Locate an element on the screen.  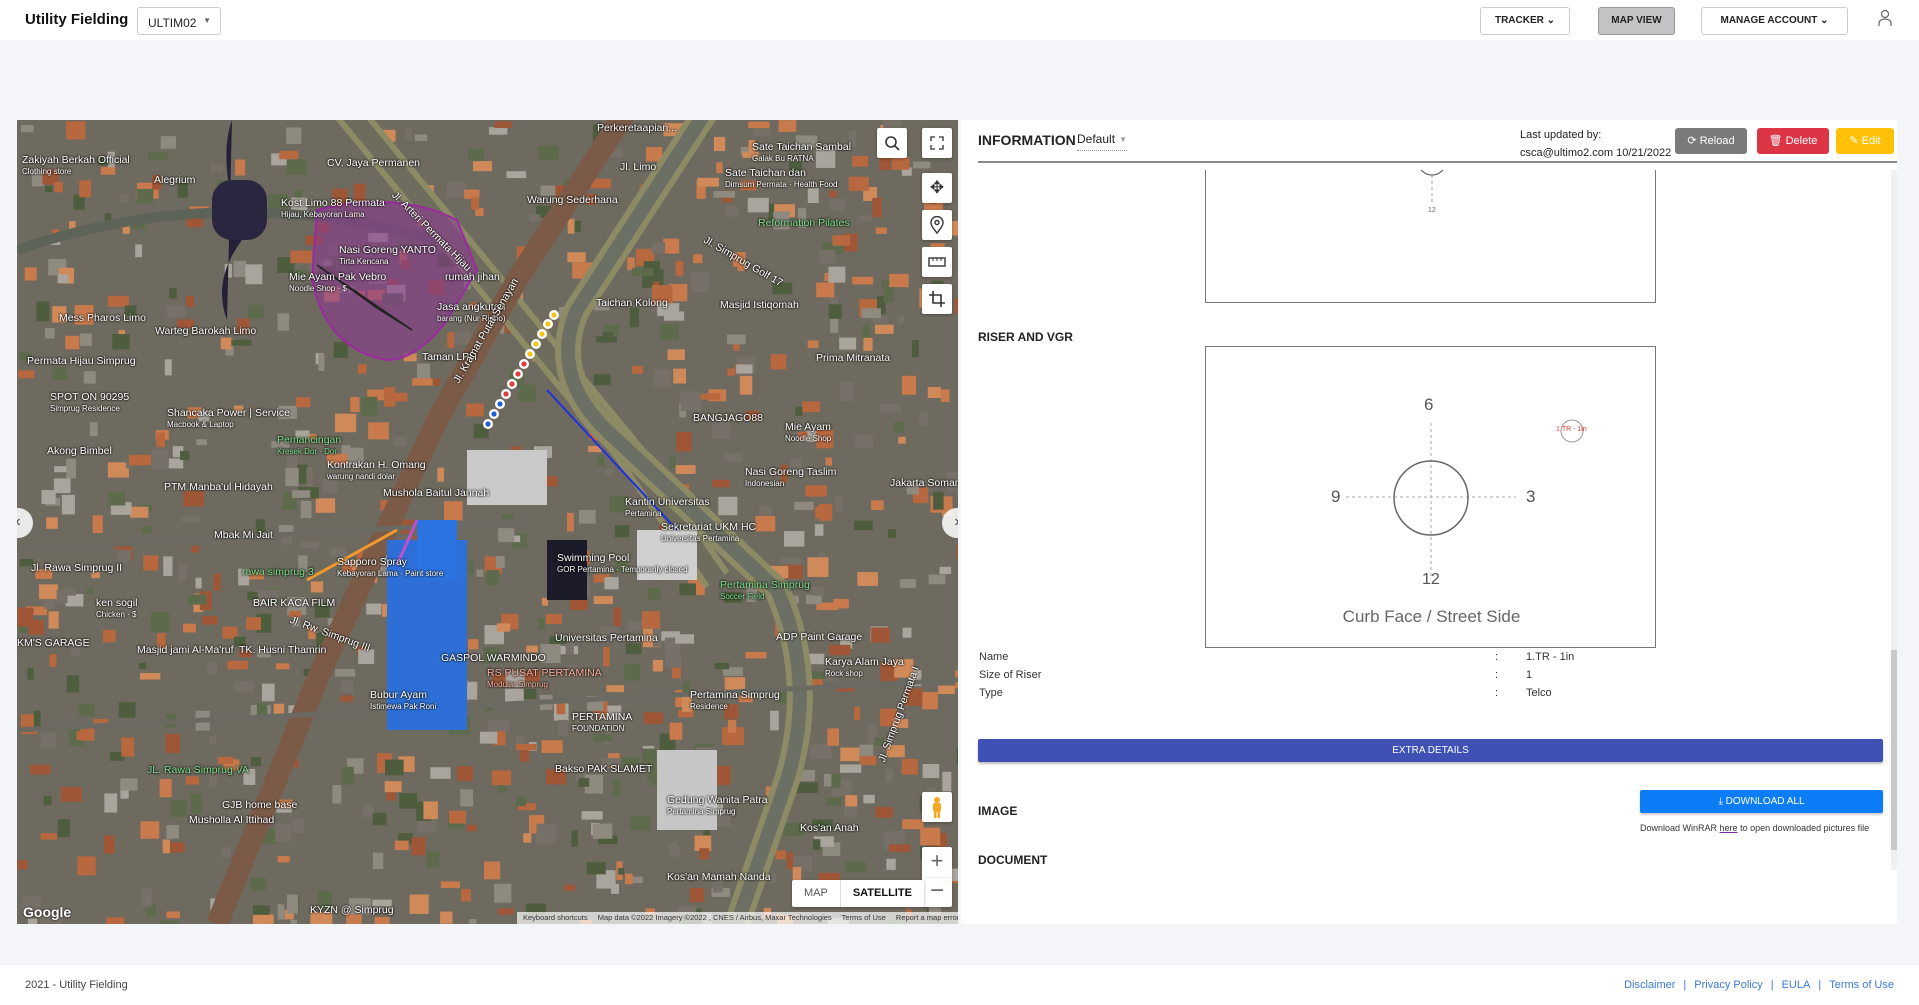
fullscreen-button is located at coordinates (937, 143).